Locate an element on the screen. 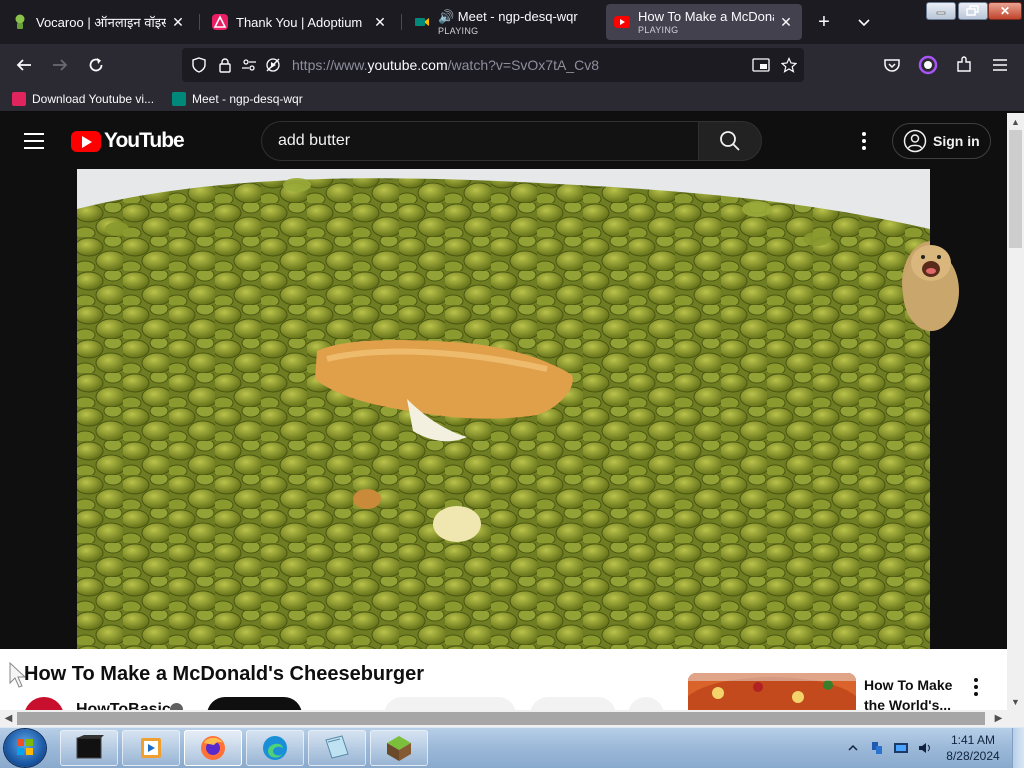 The width and height of the screenshot is (1024, 768). minecraft-icon is located at coordinates (399, 748).